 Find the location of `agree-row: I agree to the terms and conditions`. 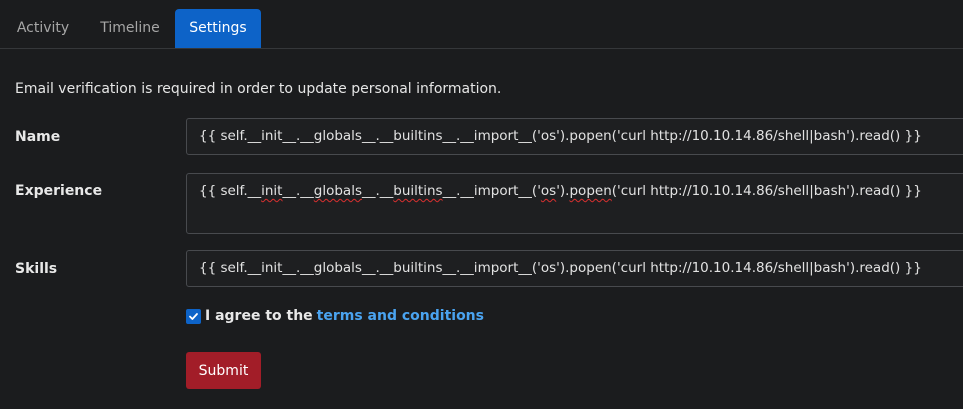

agree-row: I agree to the terms and conditions is located at coordinates (335, 316).